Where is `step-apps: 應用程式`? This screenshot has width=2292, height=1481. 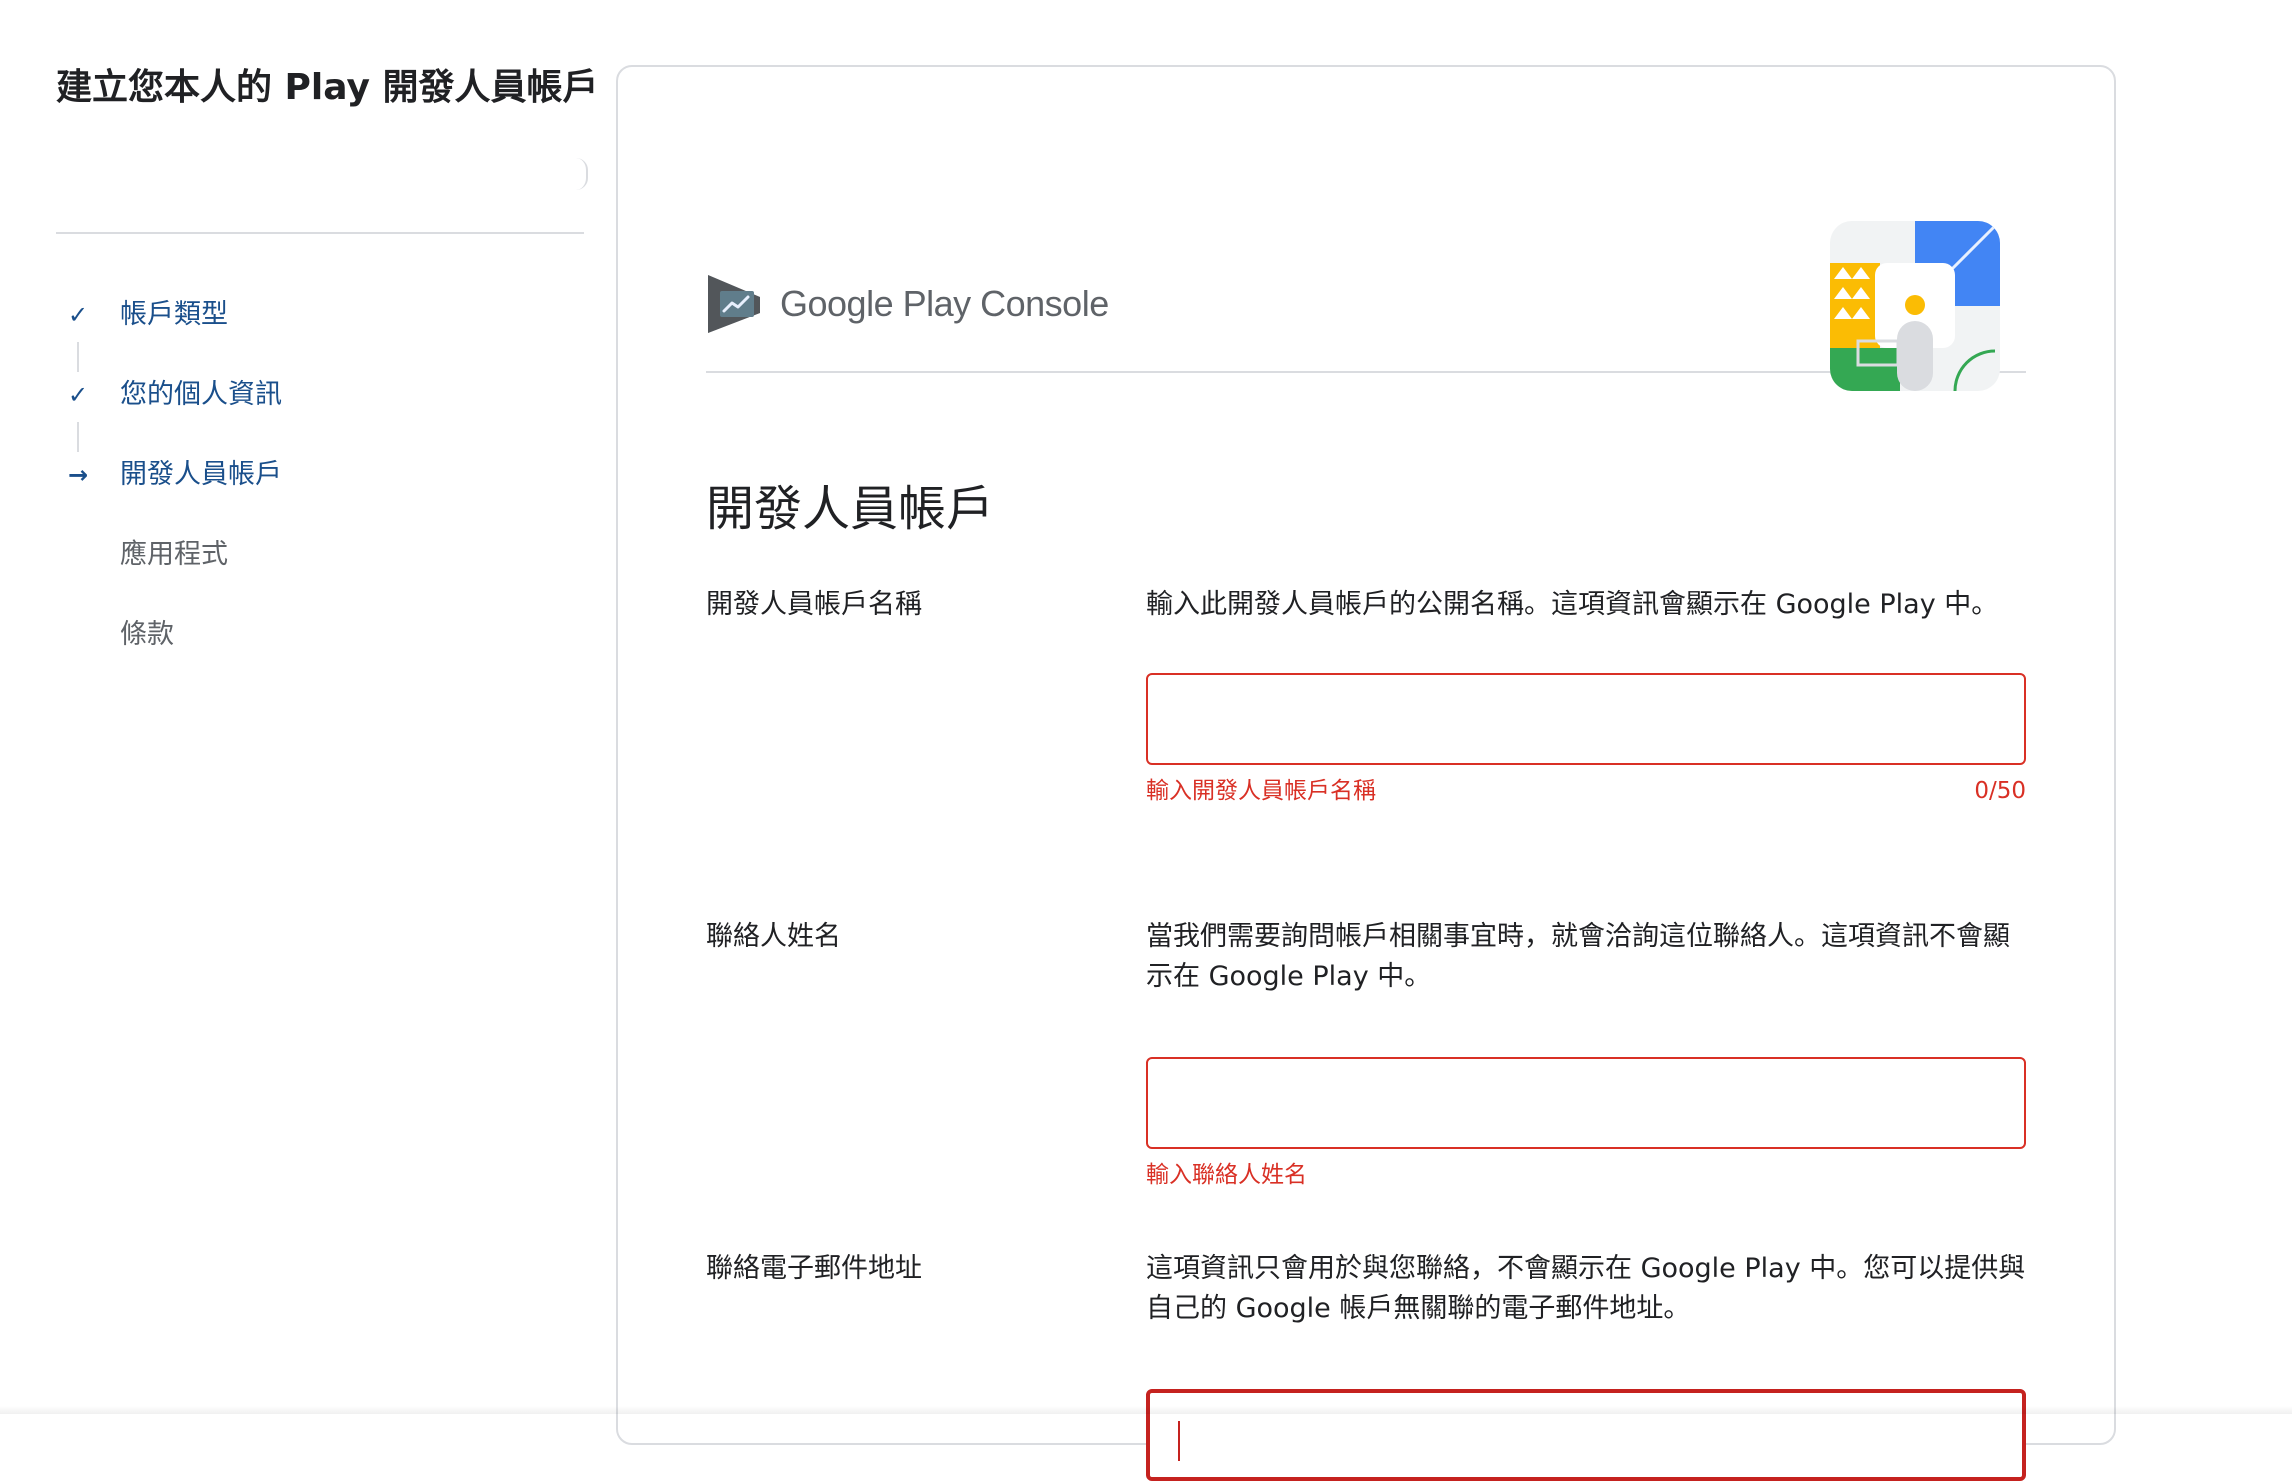
step-apps: 應用程式 is located at coordinates (320, 578).